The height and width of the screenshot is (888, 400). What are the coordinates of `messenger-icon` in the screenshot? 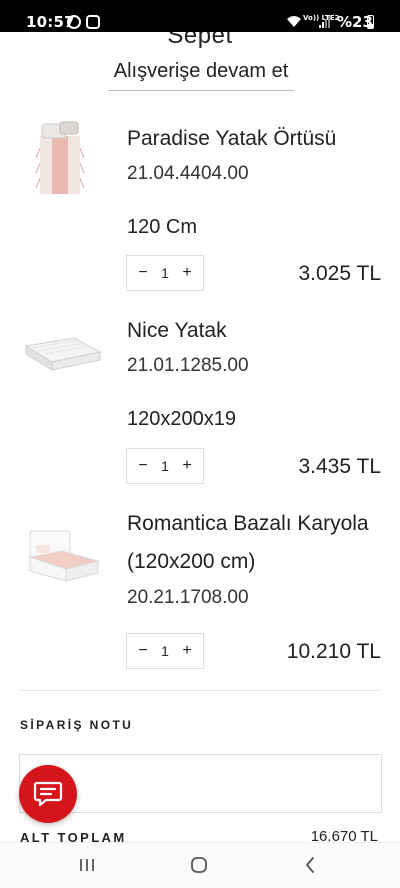 It's located at (93, 22).